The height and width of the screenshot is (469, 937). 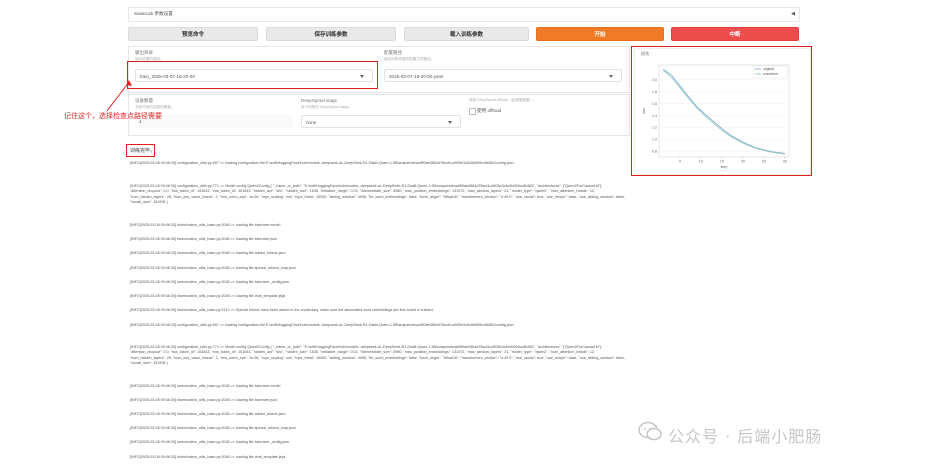 I want to click on device-count-label: 设备数量, so click(x=144, y=100).